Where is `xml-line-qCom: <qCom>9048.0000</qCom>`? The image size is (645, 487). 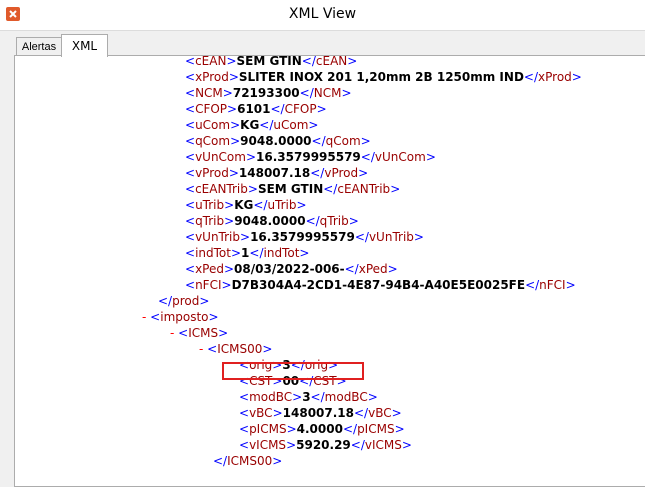 xml-line-qCom: <qCom>9048.0000</qCom> is located at coordinates (278, 141).